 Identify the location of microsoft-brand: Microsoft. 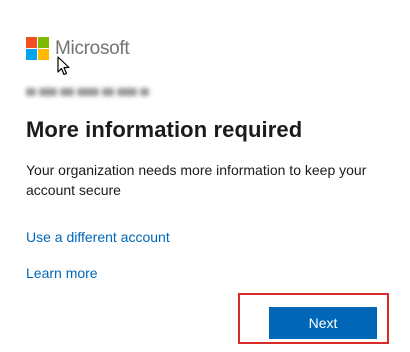
(78, 48).